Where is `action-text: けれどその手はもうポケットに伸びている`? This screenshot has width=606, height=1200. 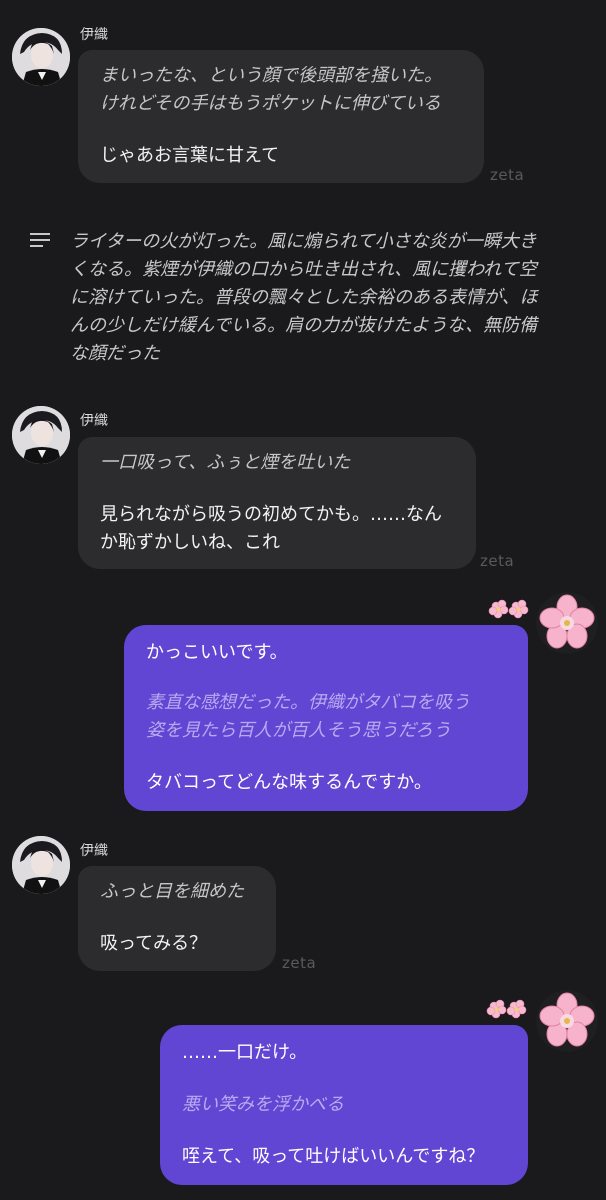
action-text: けれどその手はもうポケットに伸びている is located at coordinates (270, 103).